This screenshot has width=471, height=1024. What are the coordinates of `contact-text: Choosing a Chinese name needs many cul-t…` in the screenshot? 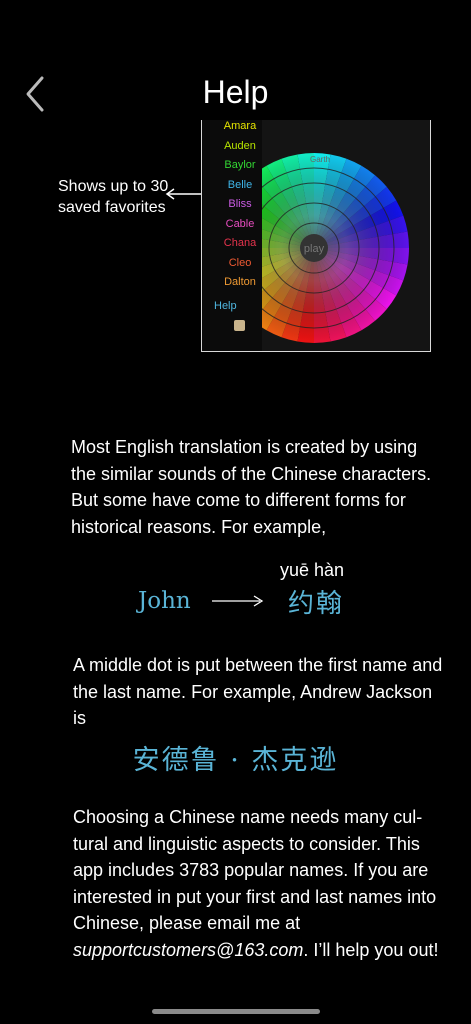 It's located at (255, 870).